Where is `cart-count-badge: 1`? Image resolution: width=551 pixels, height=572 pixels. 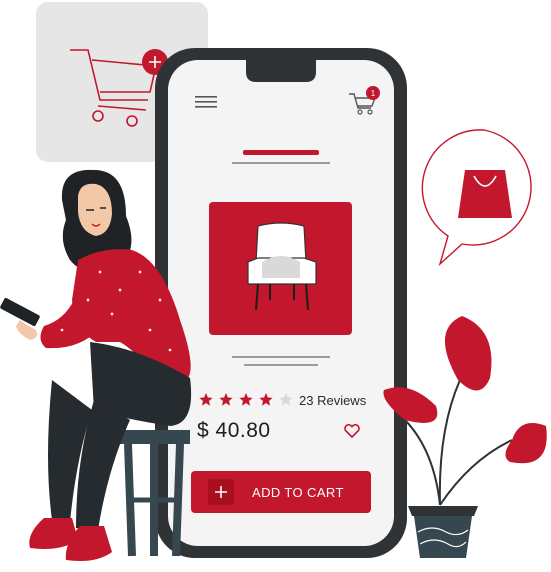 cart-count-badge: 1 is located at coordinates (373, 93).